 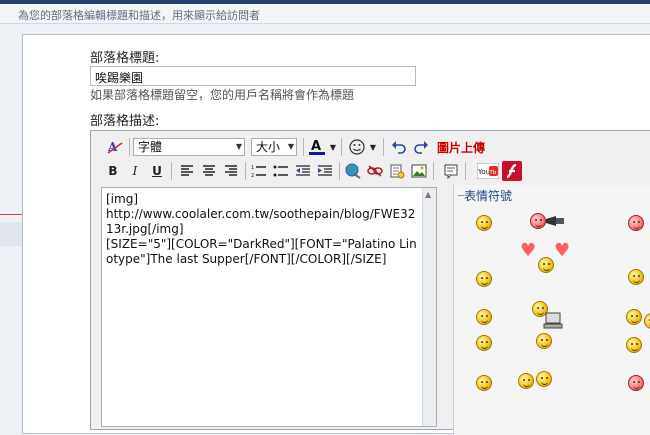 I want to click on italic-button: I, so click(x=135, y=171).